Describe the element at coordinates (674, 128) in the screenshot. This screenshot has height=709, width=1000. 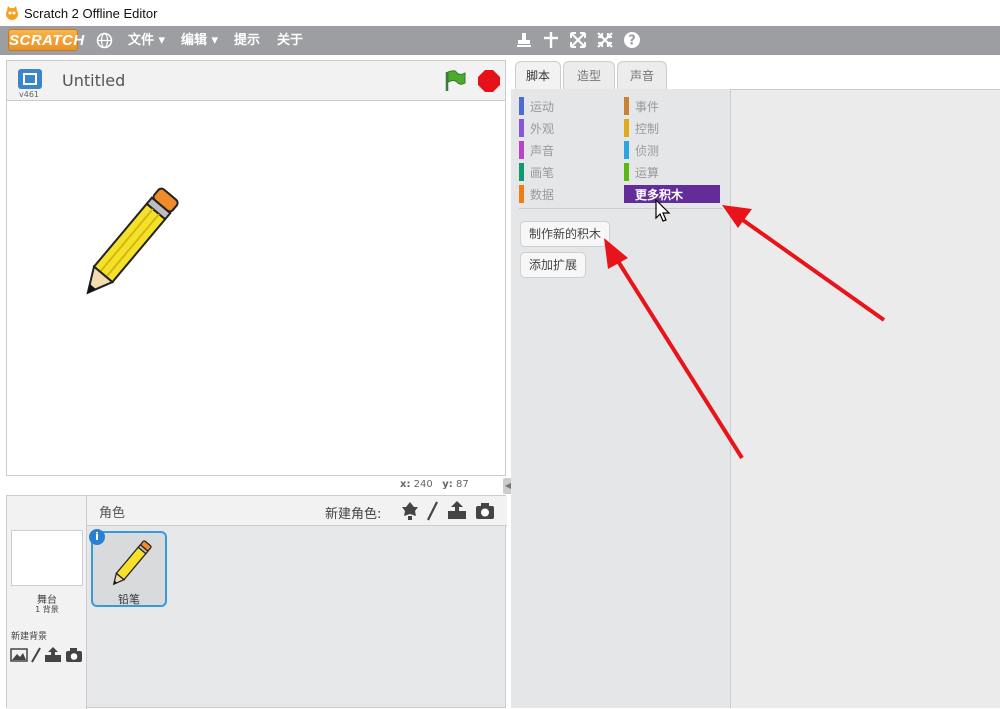
I see `category-control: 控制` at that location.